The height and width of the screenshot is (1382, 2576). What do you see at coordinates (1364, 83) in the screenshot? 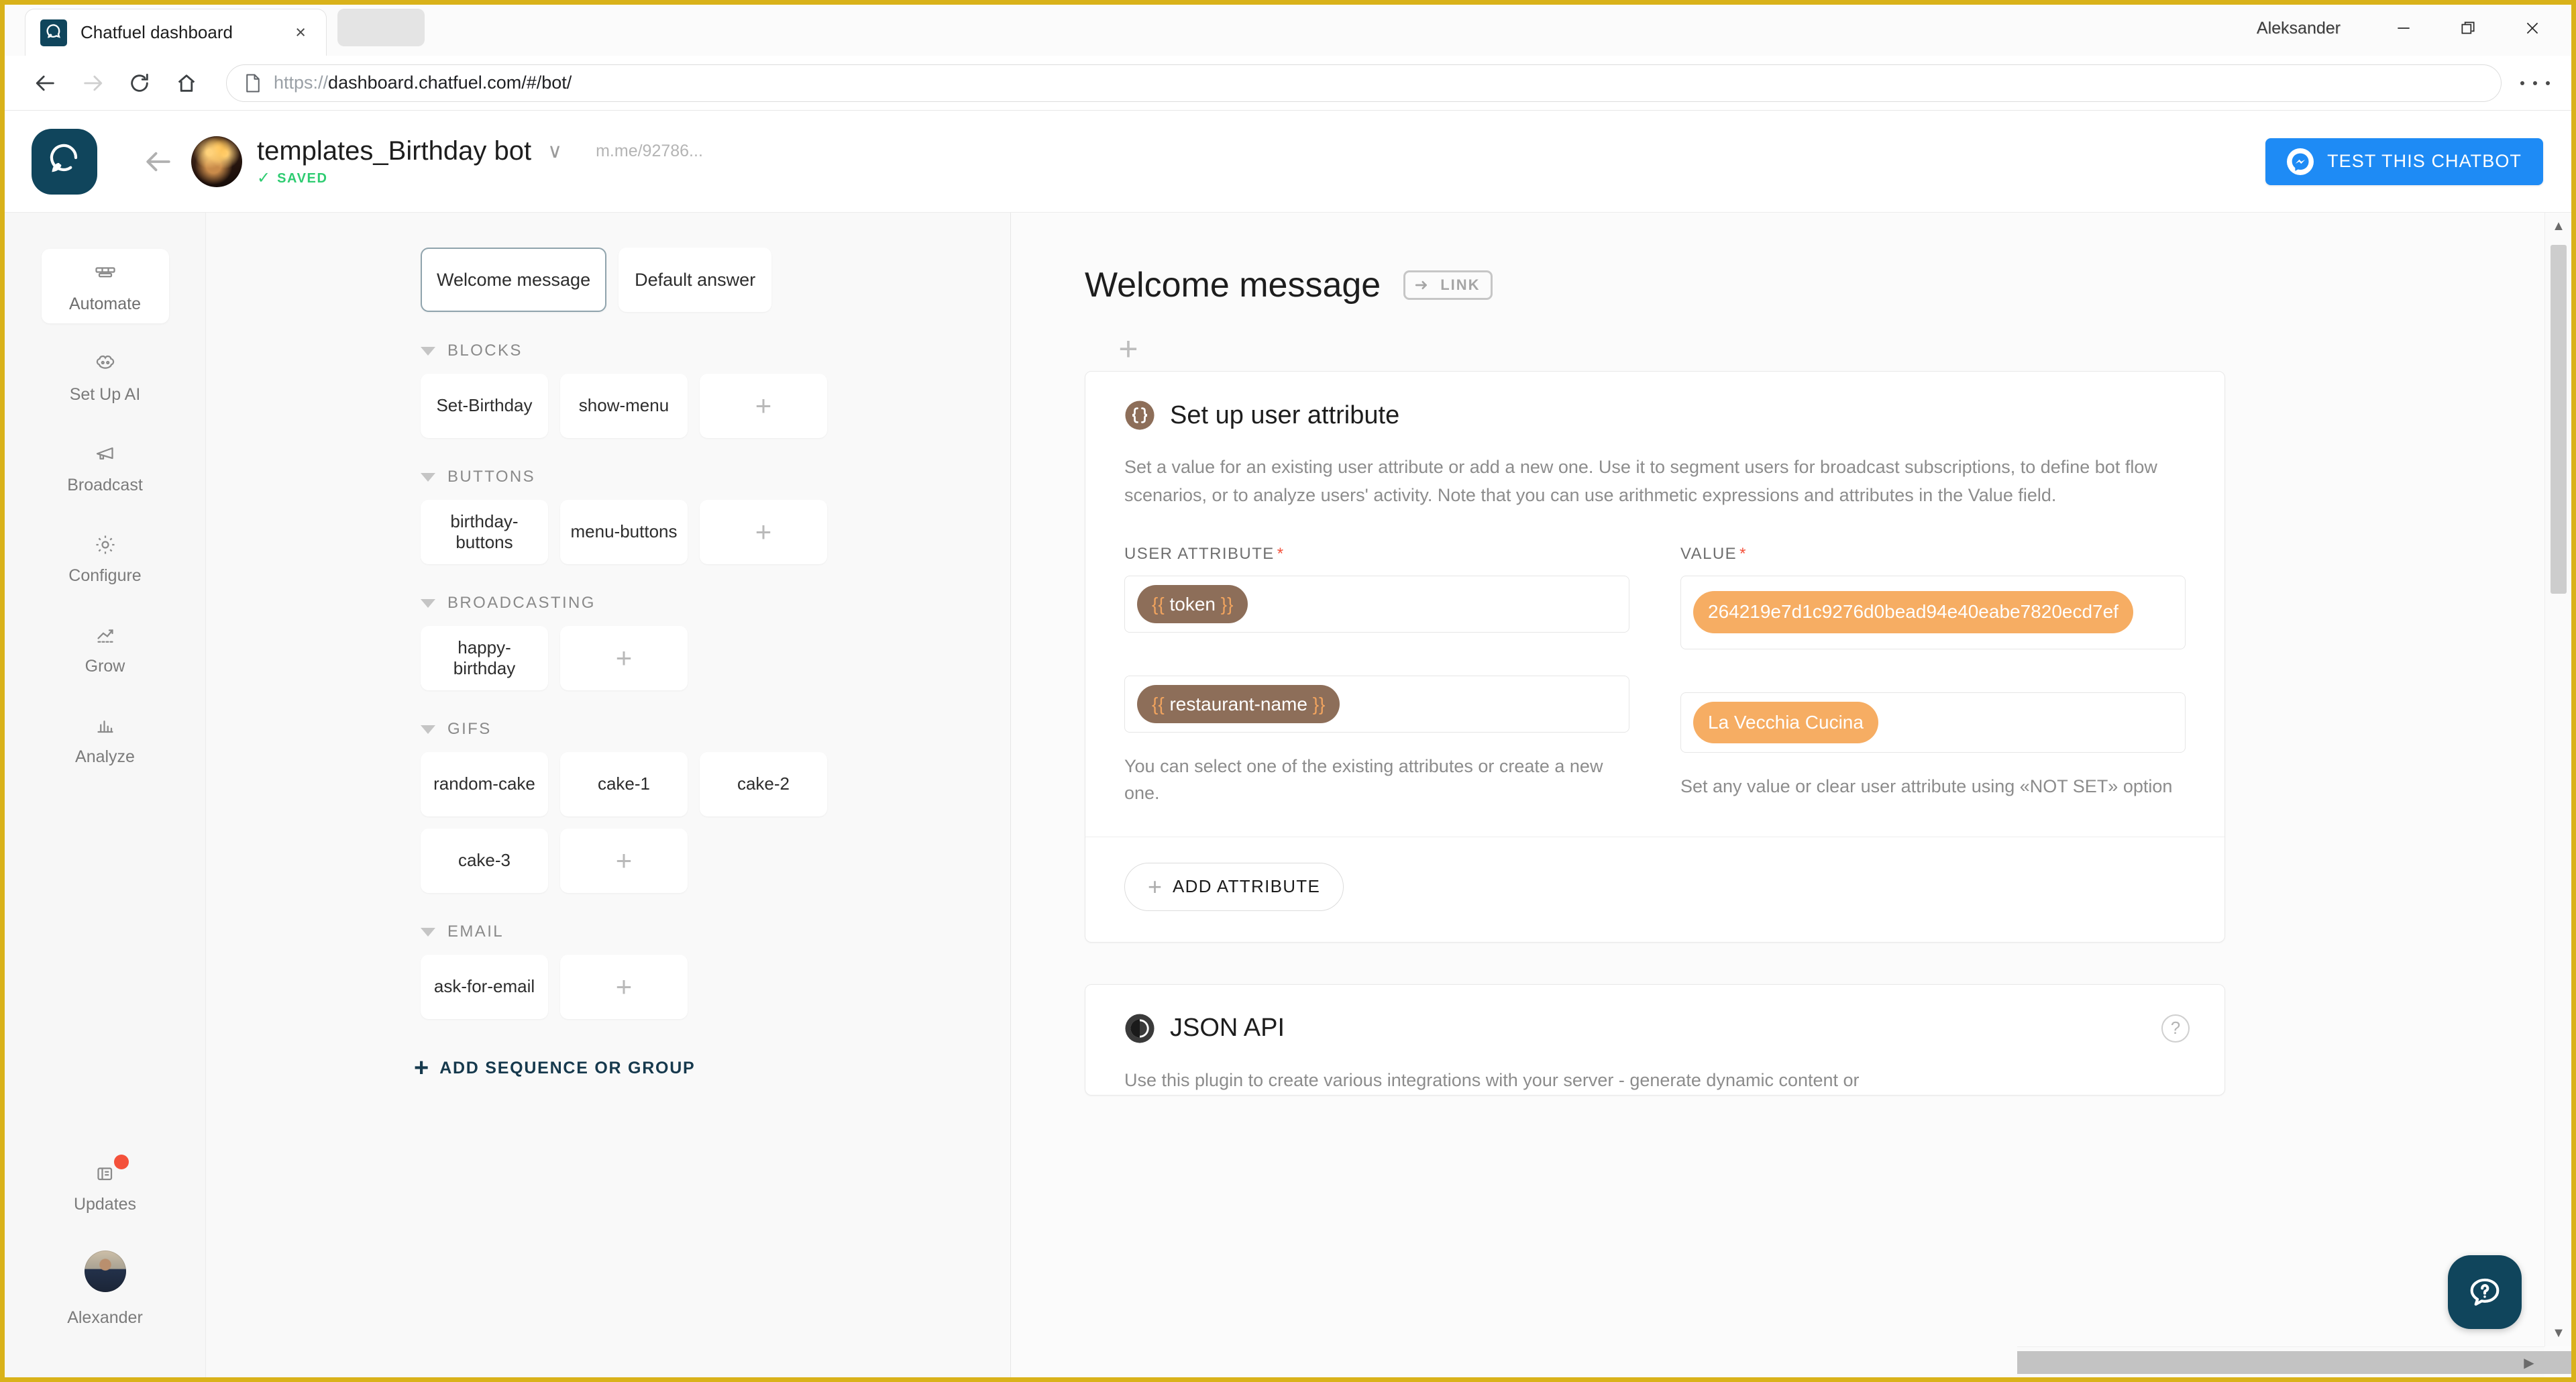
I see `address-bar: https://dashboard.chatfuel.com/#/bot/` at bounding box center [1364, 83].